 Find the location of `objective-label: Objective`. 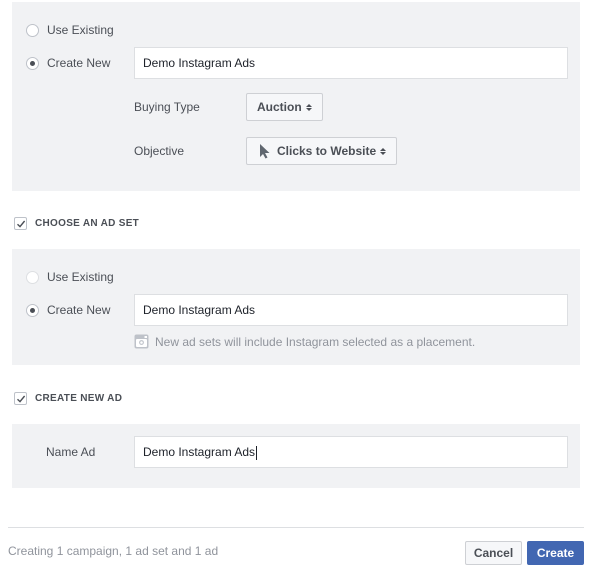

objective-label: Objective is located at coordinates (159, 151).